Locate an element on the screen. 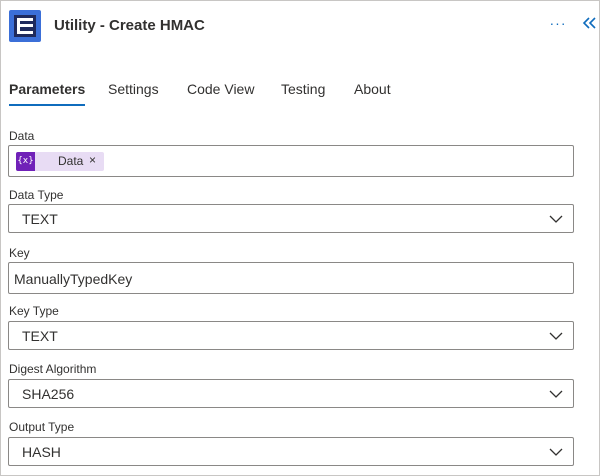  output-type-label: Output Type is located at coordinates (42, 427).